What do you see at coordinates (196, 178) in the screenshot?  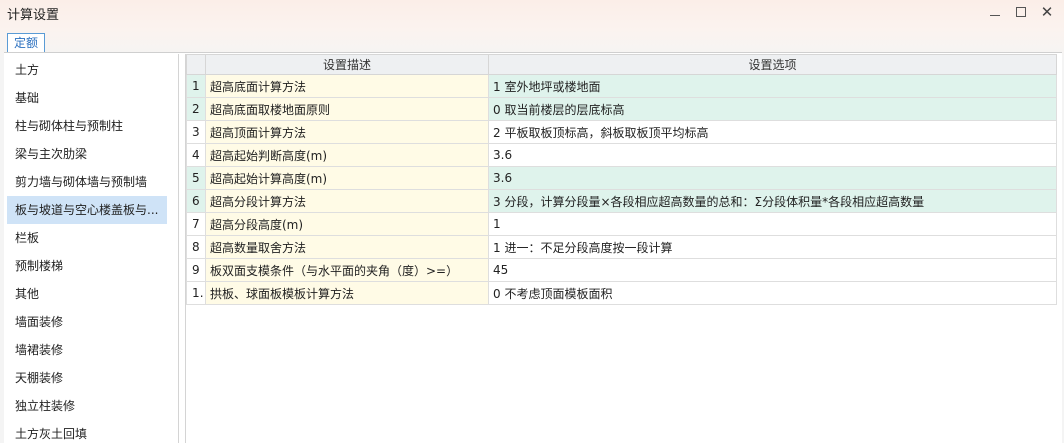 I see `row-index: 5` at bounding box center [196, 178].